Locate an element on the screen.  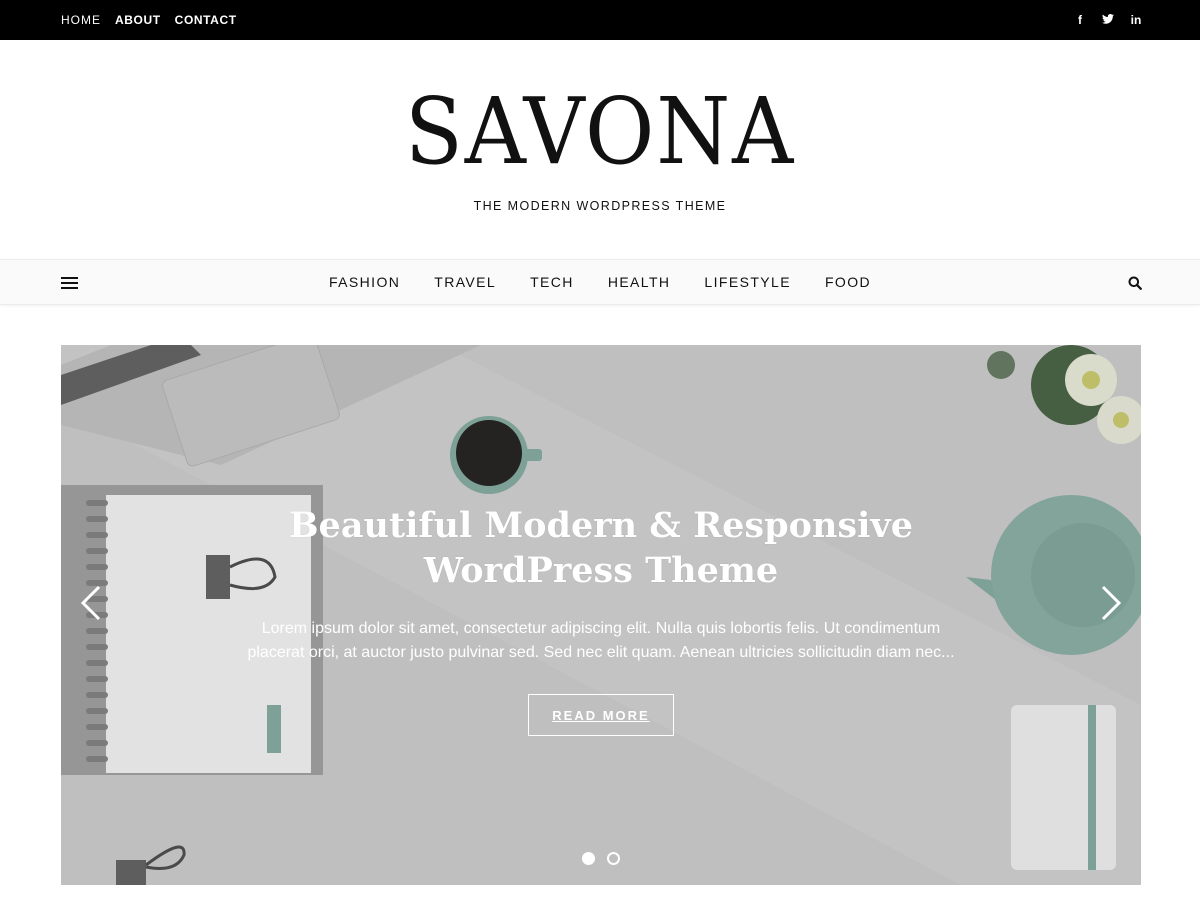
twitter-icon is located at coordinates (1108, 20).